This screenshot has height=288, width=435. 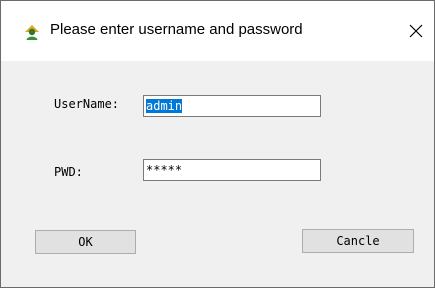 What do you see at coordinates (164, 106) in the screenshot?
I see `username-value: admin` at bounding box center [164, 106].